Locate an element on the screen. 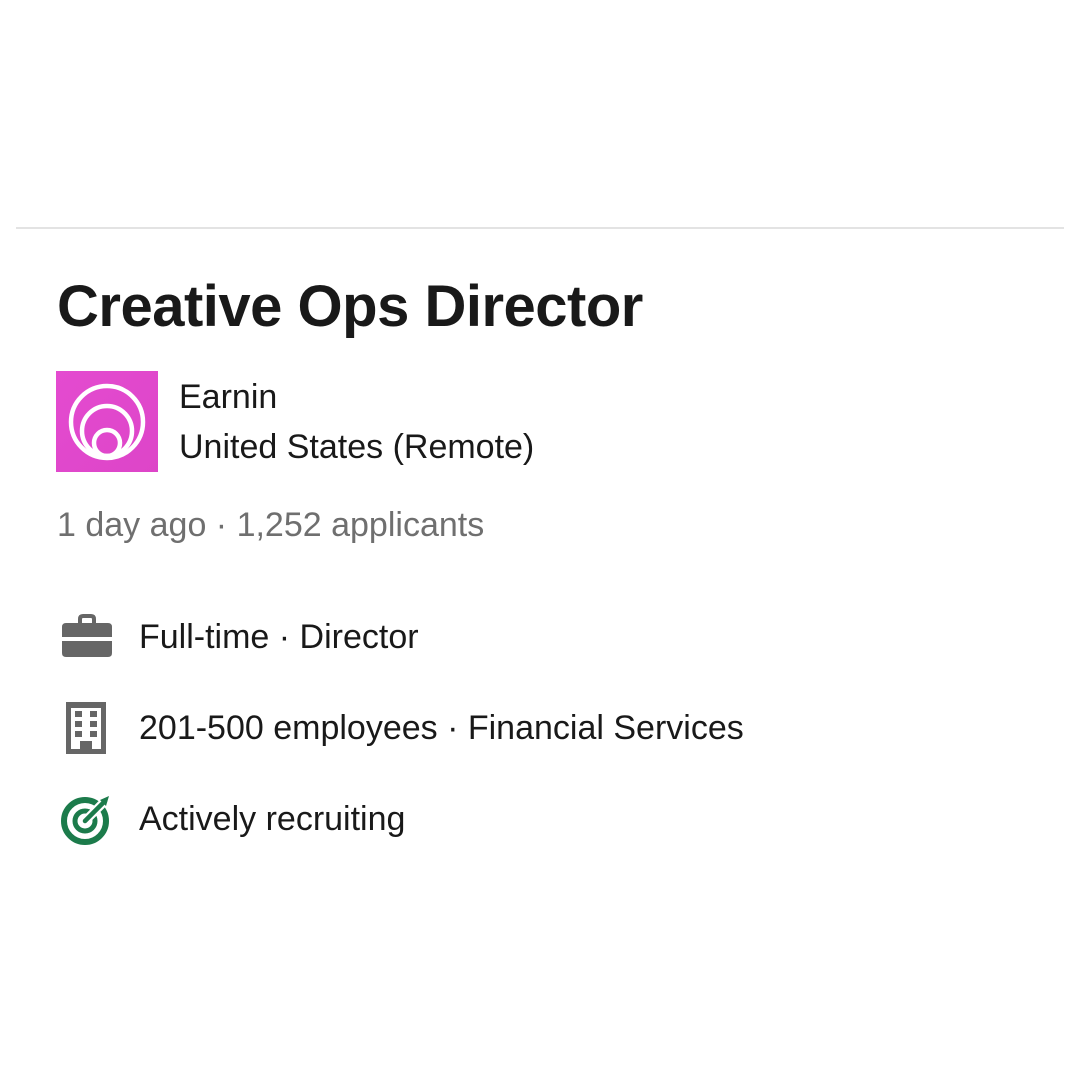  job-type-text: Full-time · Director is located at coordinates (279, 637).